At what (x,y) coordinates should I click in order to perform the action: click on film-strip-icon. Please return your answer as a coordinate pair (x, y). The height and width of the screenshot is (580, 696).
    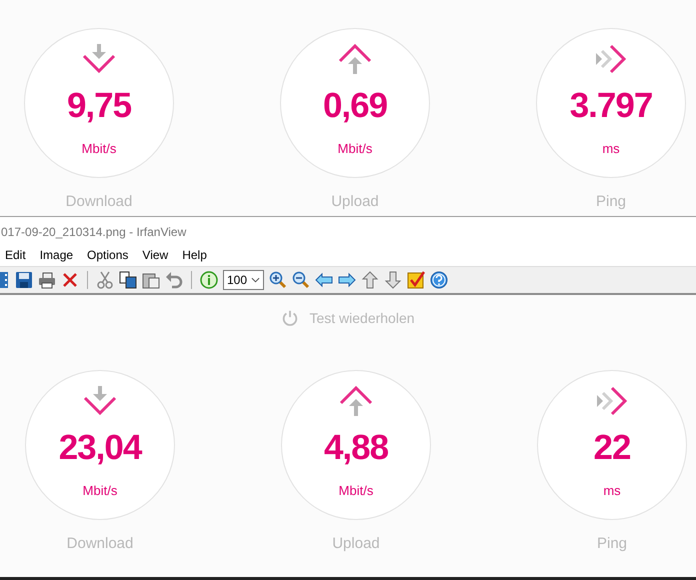
    Looking at the image, I should click on (4, 280).